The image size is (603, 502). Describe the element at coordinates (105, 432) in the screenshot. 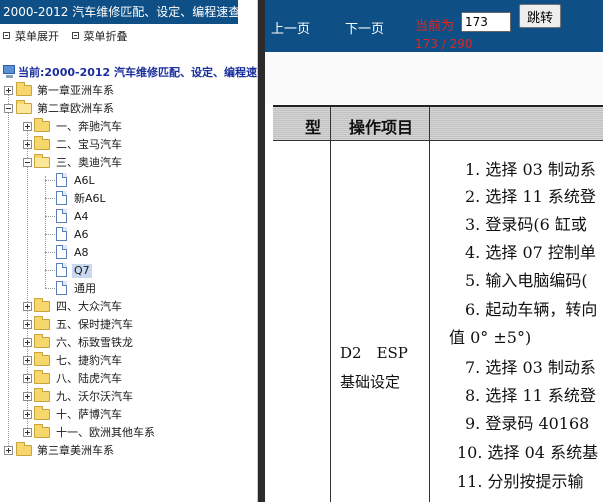

I see `tree-item-label: 十一、欧洲其他车系` at that location.